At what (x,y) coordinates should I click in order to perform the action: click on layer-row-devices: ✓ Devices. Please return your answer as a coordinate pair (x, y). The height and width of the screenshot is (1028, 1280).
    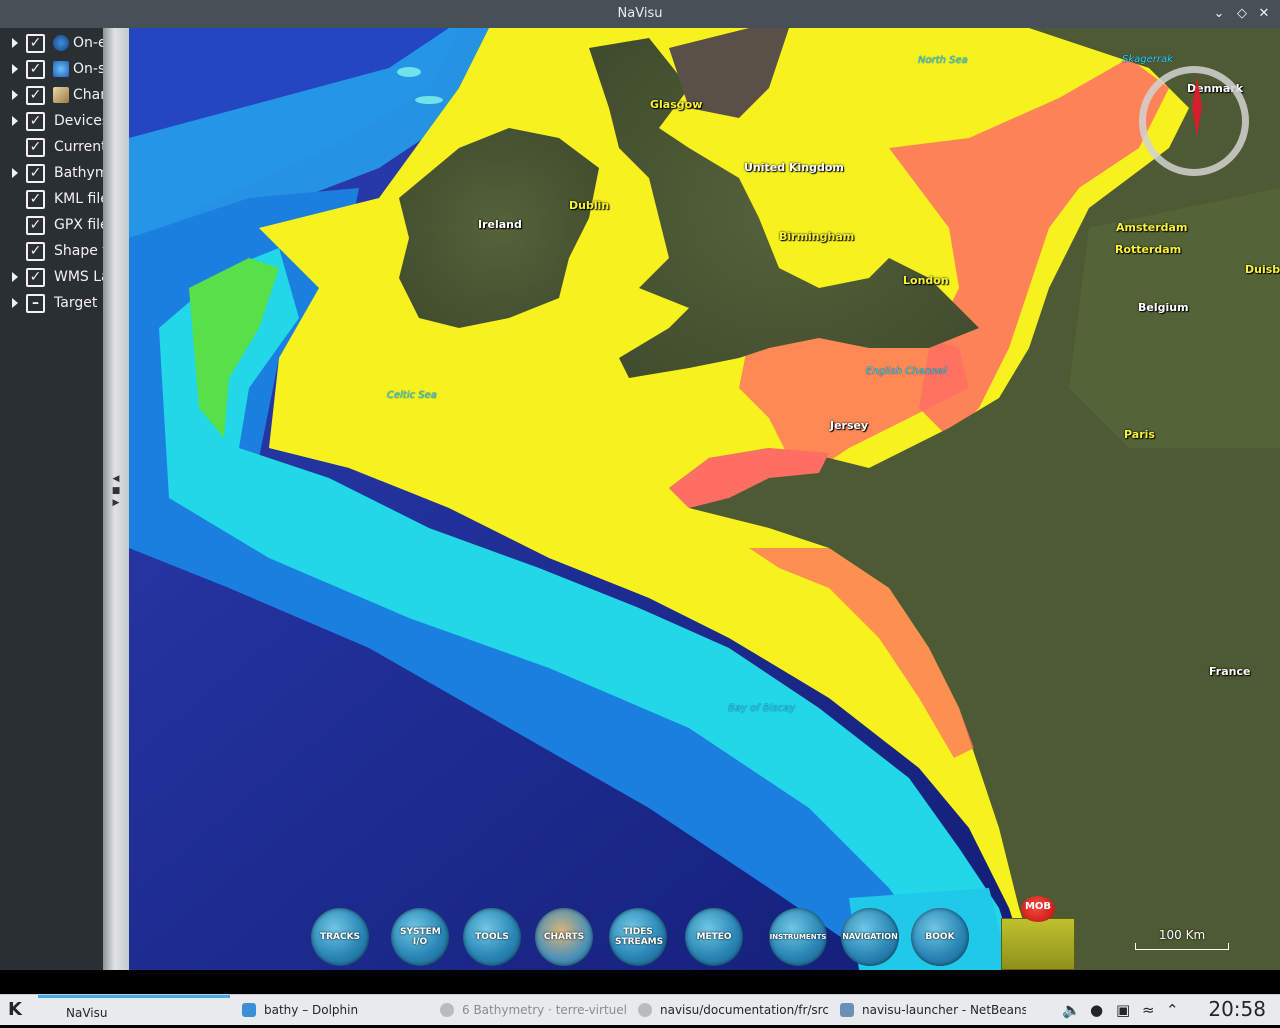
    Looking at the image, I should click on (51, 121).